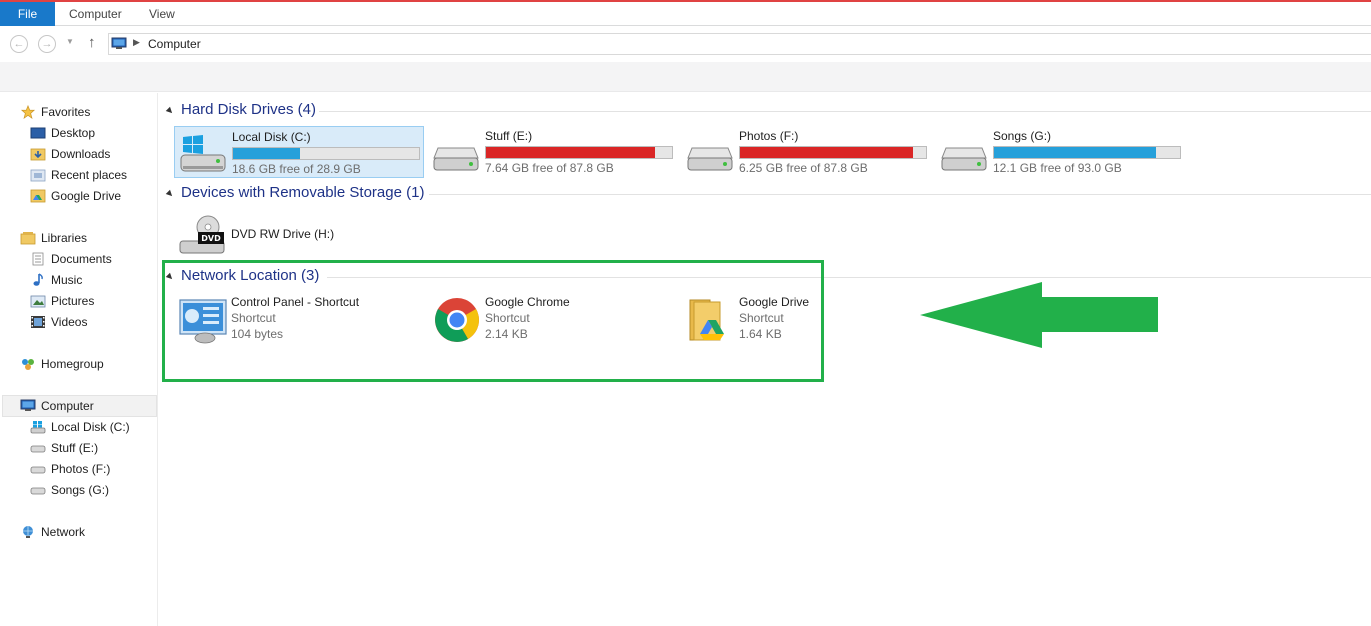 The height and width of the screenshot is (626, 1371). What do you see at coordinates (38, 259) in the screenshot?
I see `documents-icon` at bounding box center [38, 259].